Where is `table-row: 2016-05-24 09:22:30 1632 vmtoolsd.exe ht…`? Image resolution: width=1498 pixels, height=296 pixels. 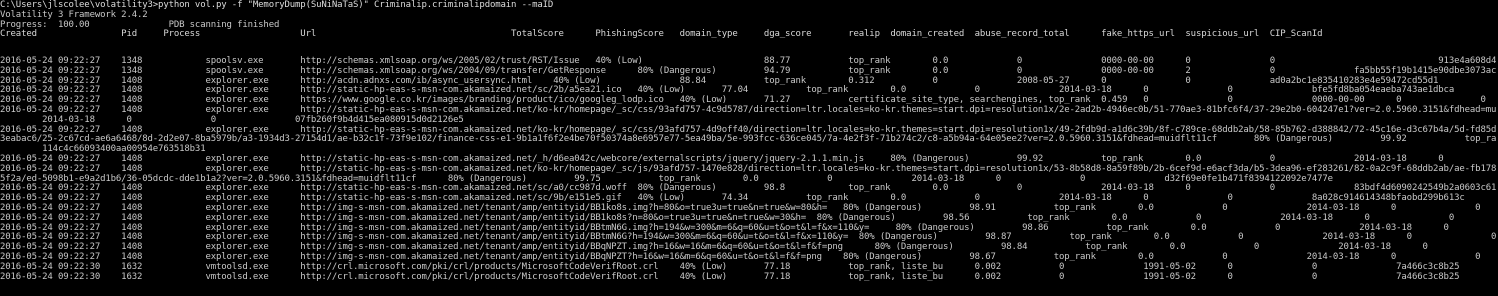
table-row: 2016-05-24 09:22:30 1632 vmtoolsd.exe ht… is located at coordinates (730, 276).